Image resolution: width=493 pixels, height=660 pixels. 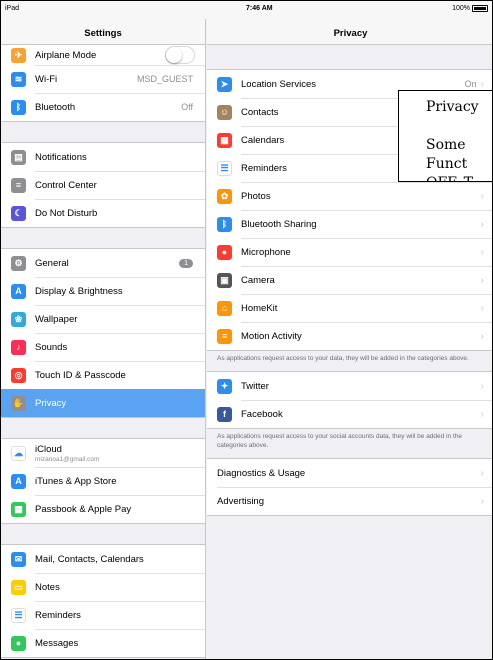 I want to click on sidebar-item-display-brightness: A Display & Brightness, so click(x=103, y=291).